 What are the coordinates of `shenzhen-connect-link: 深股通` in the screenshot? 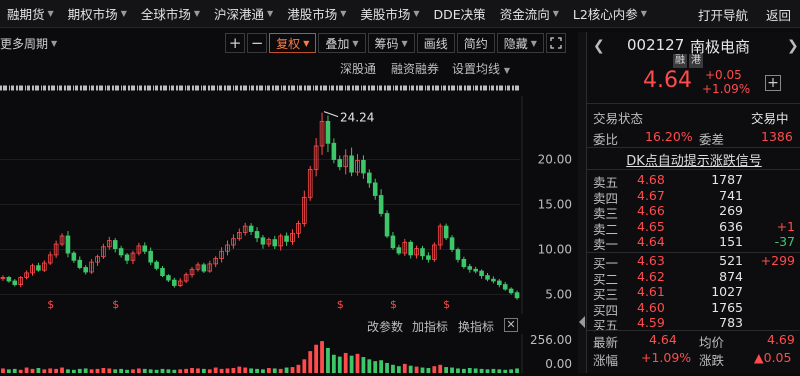 It's located at (358, 68).